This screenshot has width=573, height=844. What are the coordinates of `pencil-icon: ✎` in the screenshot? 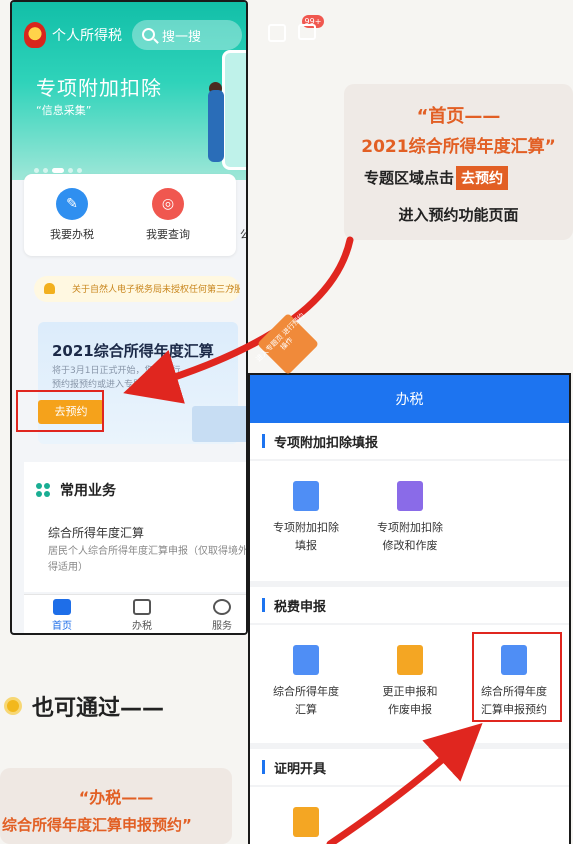 It's located at (72, 204).